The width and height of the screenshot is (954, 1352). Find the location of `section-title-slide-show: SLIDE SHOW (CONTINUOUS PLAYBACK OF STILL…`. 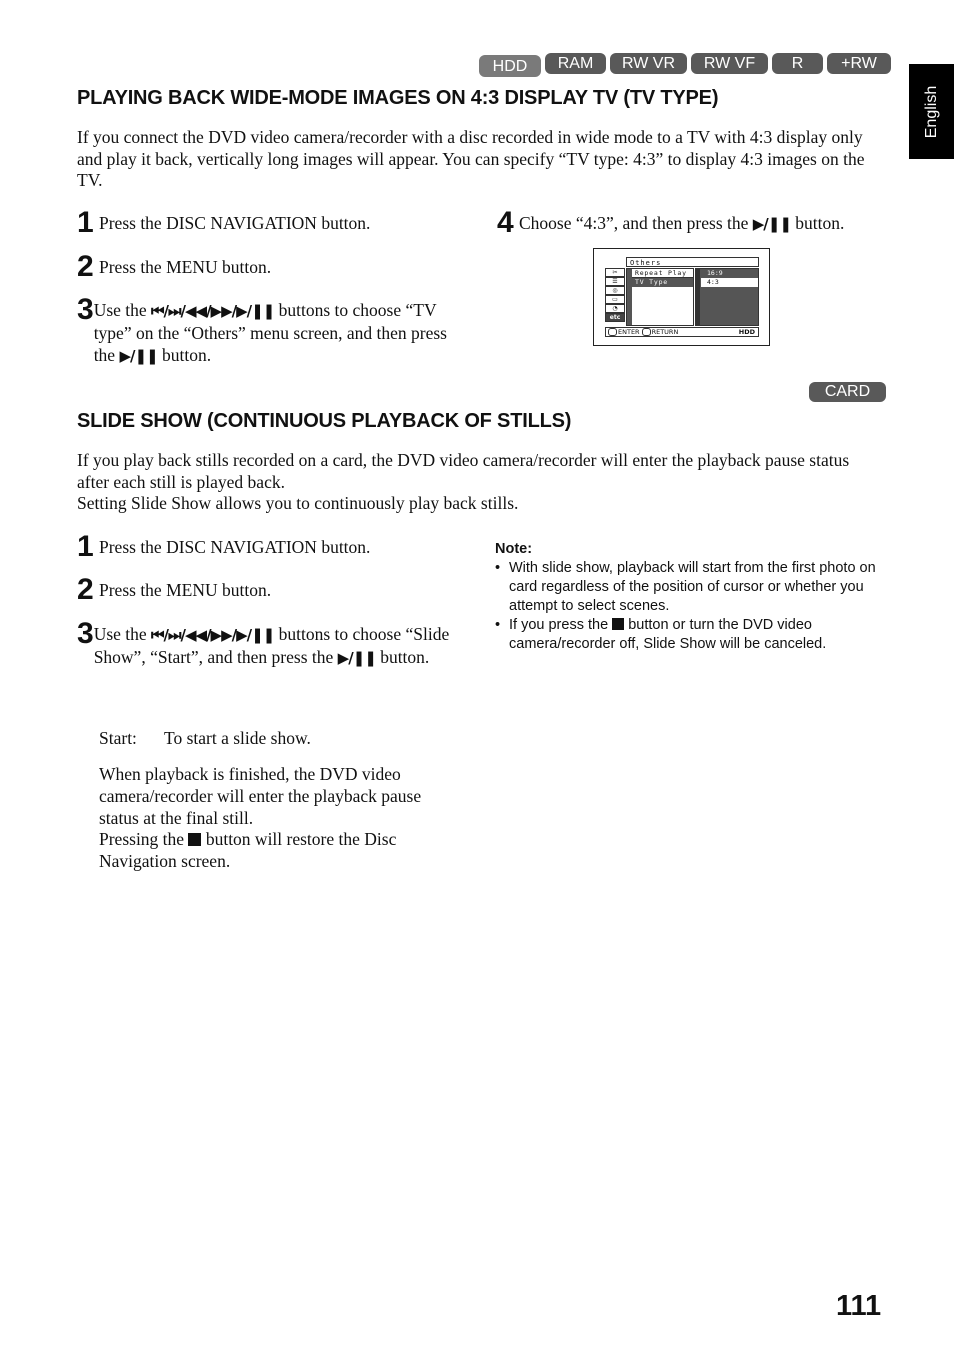

section-title-slide-show: SLIDE SHOW (CONTINUOUS PLAYBACK OF STILL… is located at coordinates (324, 421).